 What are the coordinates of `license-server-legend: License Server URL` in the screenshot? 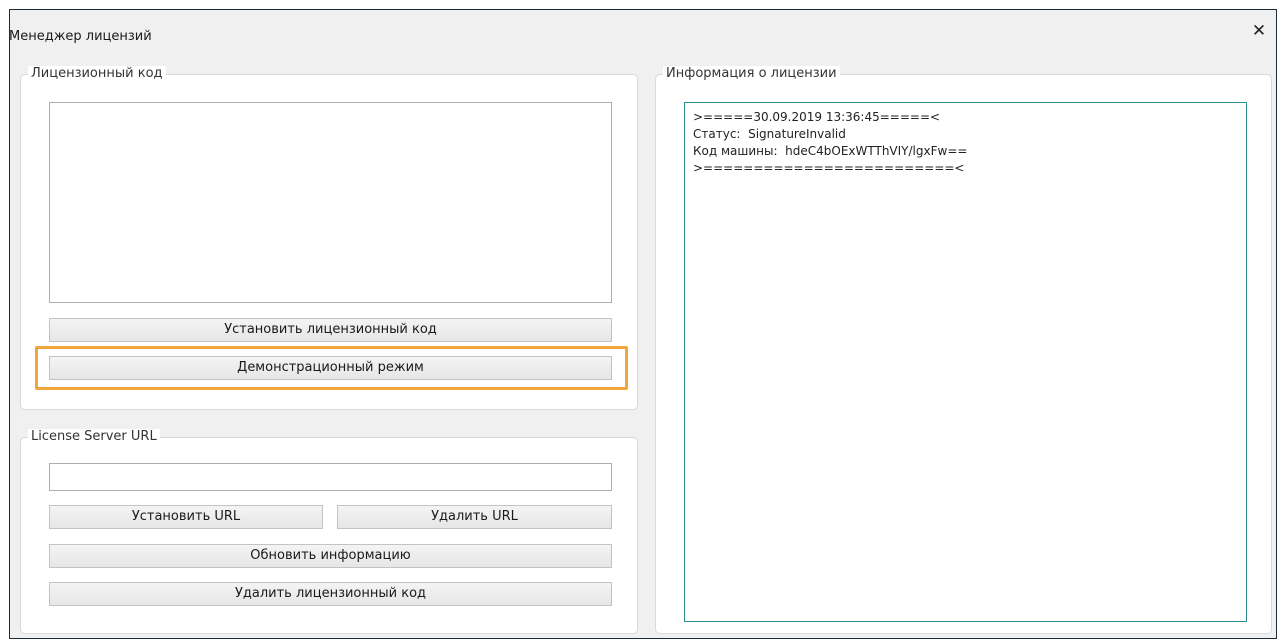 It's located at (94, 437).